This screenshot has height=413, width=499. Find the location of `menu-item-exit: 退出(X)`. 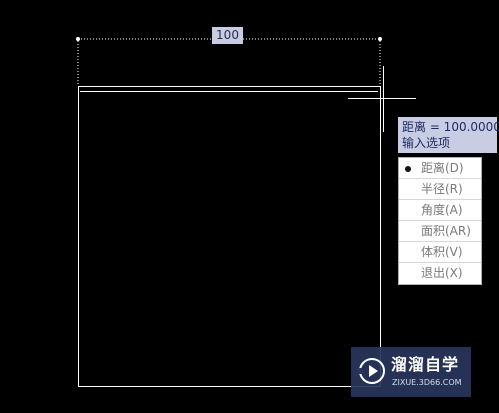

menu-item-exit: 退出(X) is located at coordinates (440, 273).